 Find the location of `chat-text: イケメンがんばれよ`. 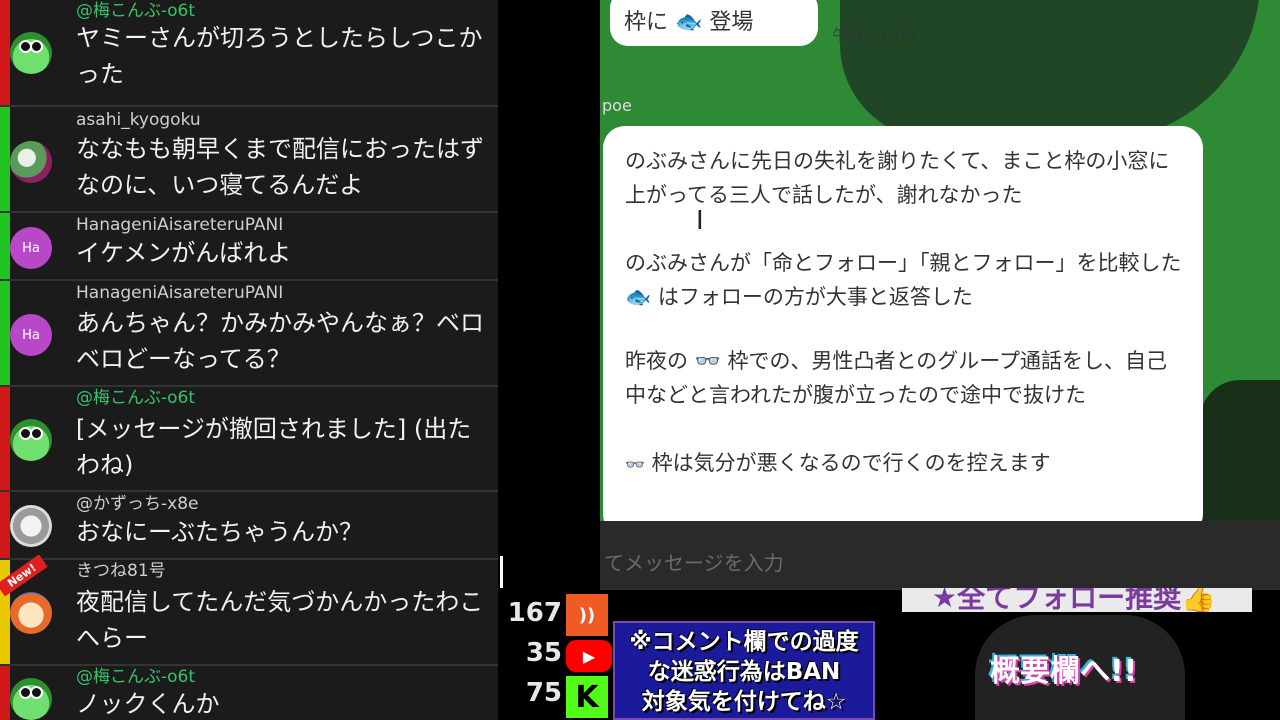

chat-text: イケメンがんばれよ is located at coordinates (184, 253).